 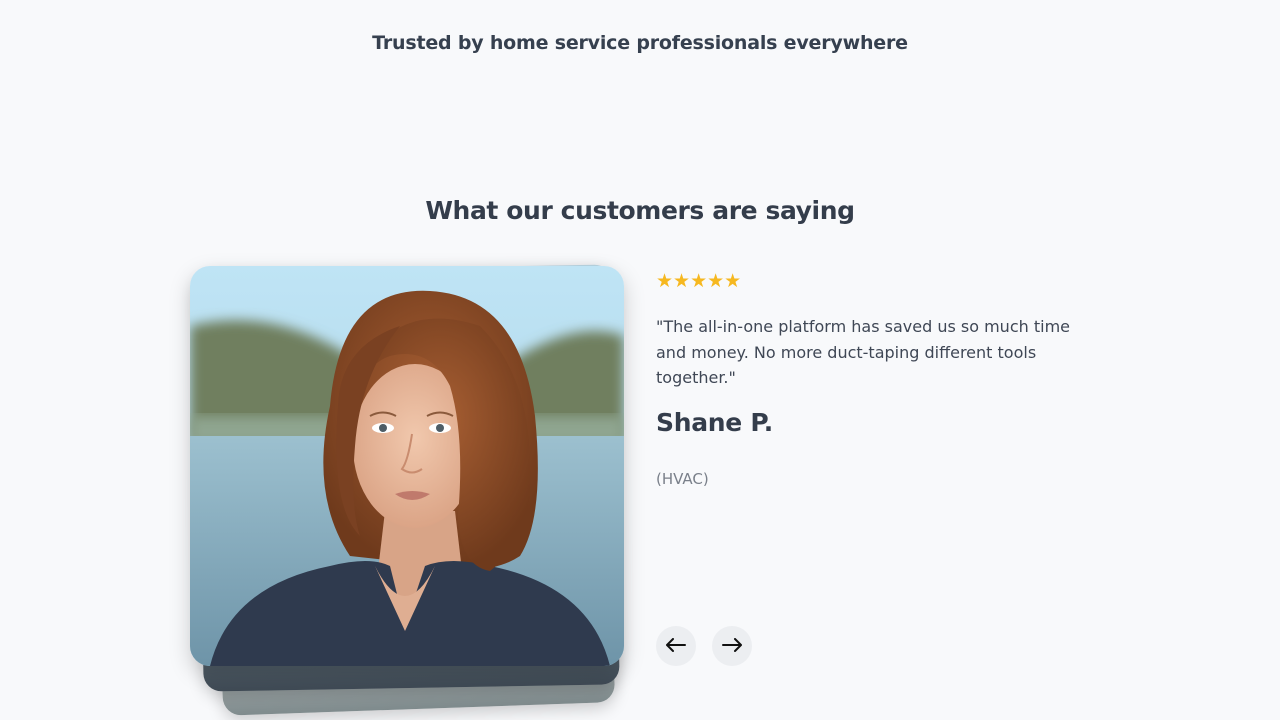 What do you see at coordinates (682, 479) in the screenshot?
I see `author-role: (HVAC)` at bounding box center [682, 479].